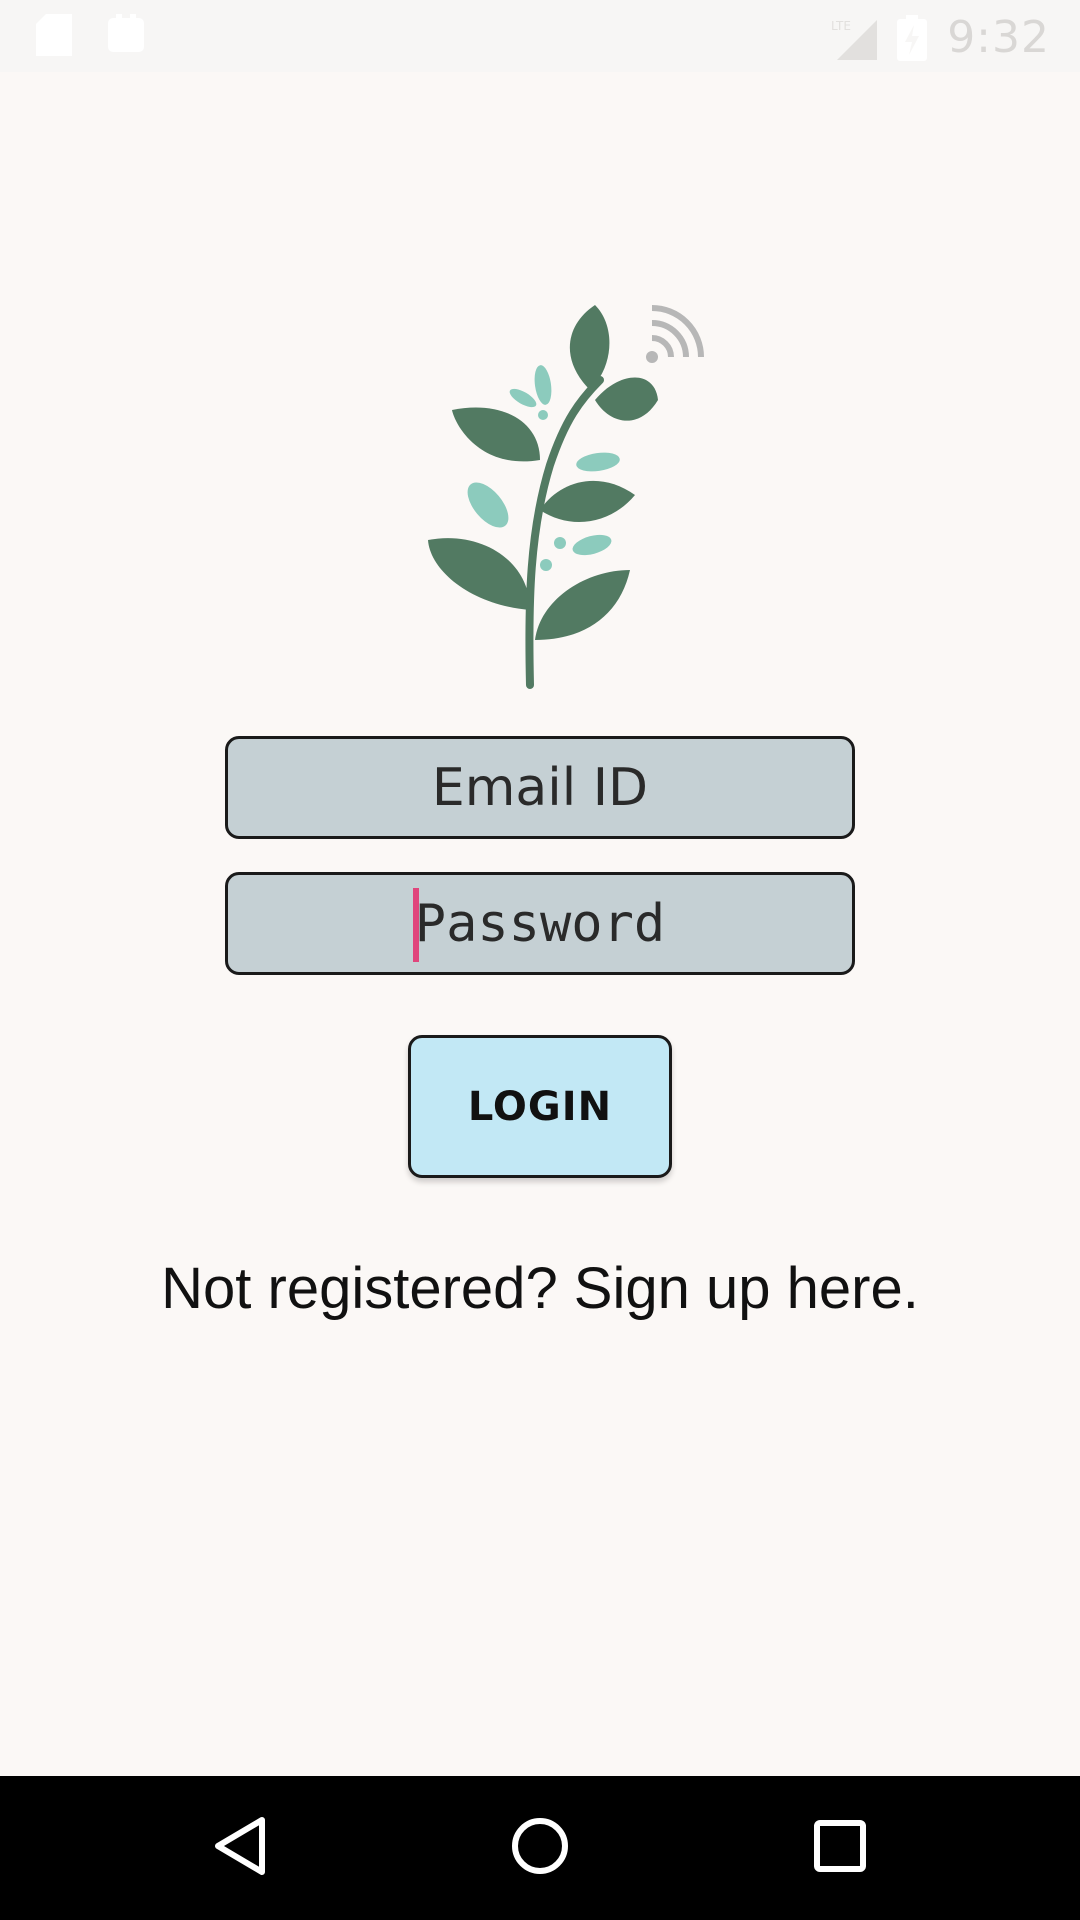  What do you see at coordinates (998, 37) in the screenshot?
I see `status-time: 9:32` at bounding box center [998, 37].